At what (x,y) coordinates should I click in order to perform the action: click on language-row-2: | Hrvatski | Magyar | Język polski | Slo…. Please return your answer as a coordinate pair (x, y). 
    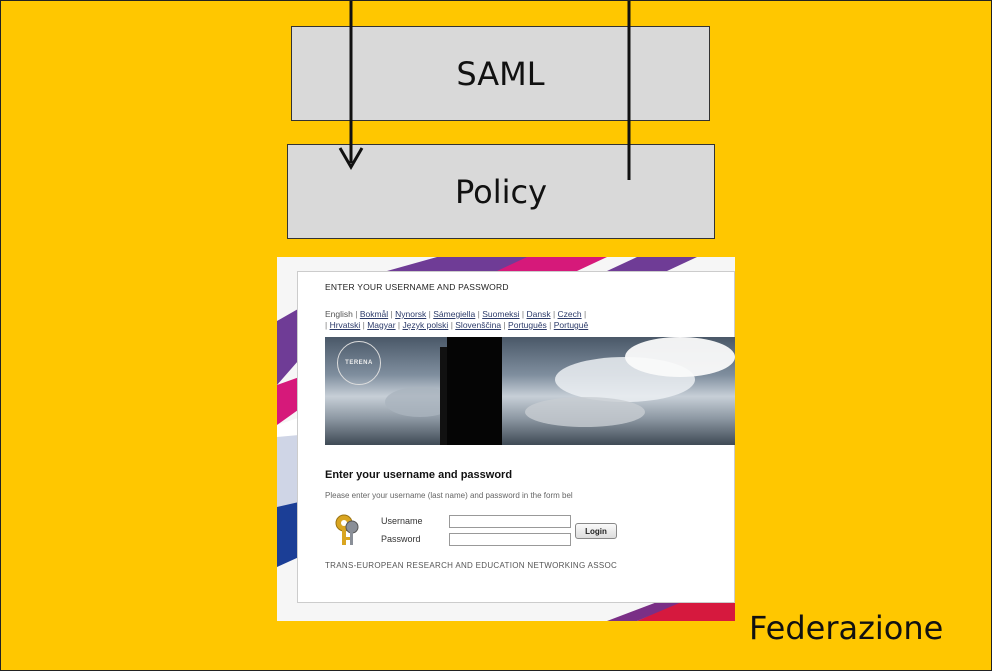
    Looking at the image, I should click on (456, 325).